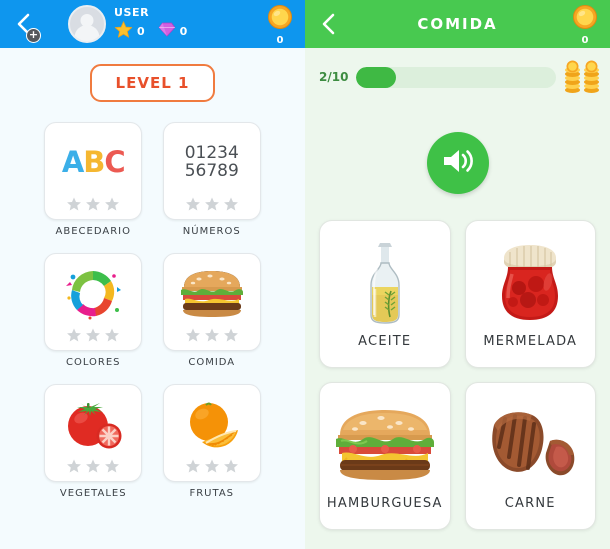  What do you see at coordinates (72, 162) in the screenshot?
I see `letter-a: A` at bounding box center [72, 162].